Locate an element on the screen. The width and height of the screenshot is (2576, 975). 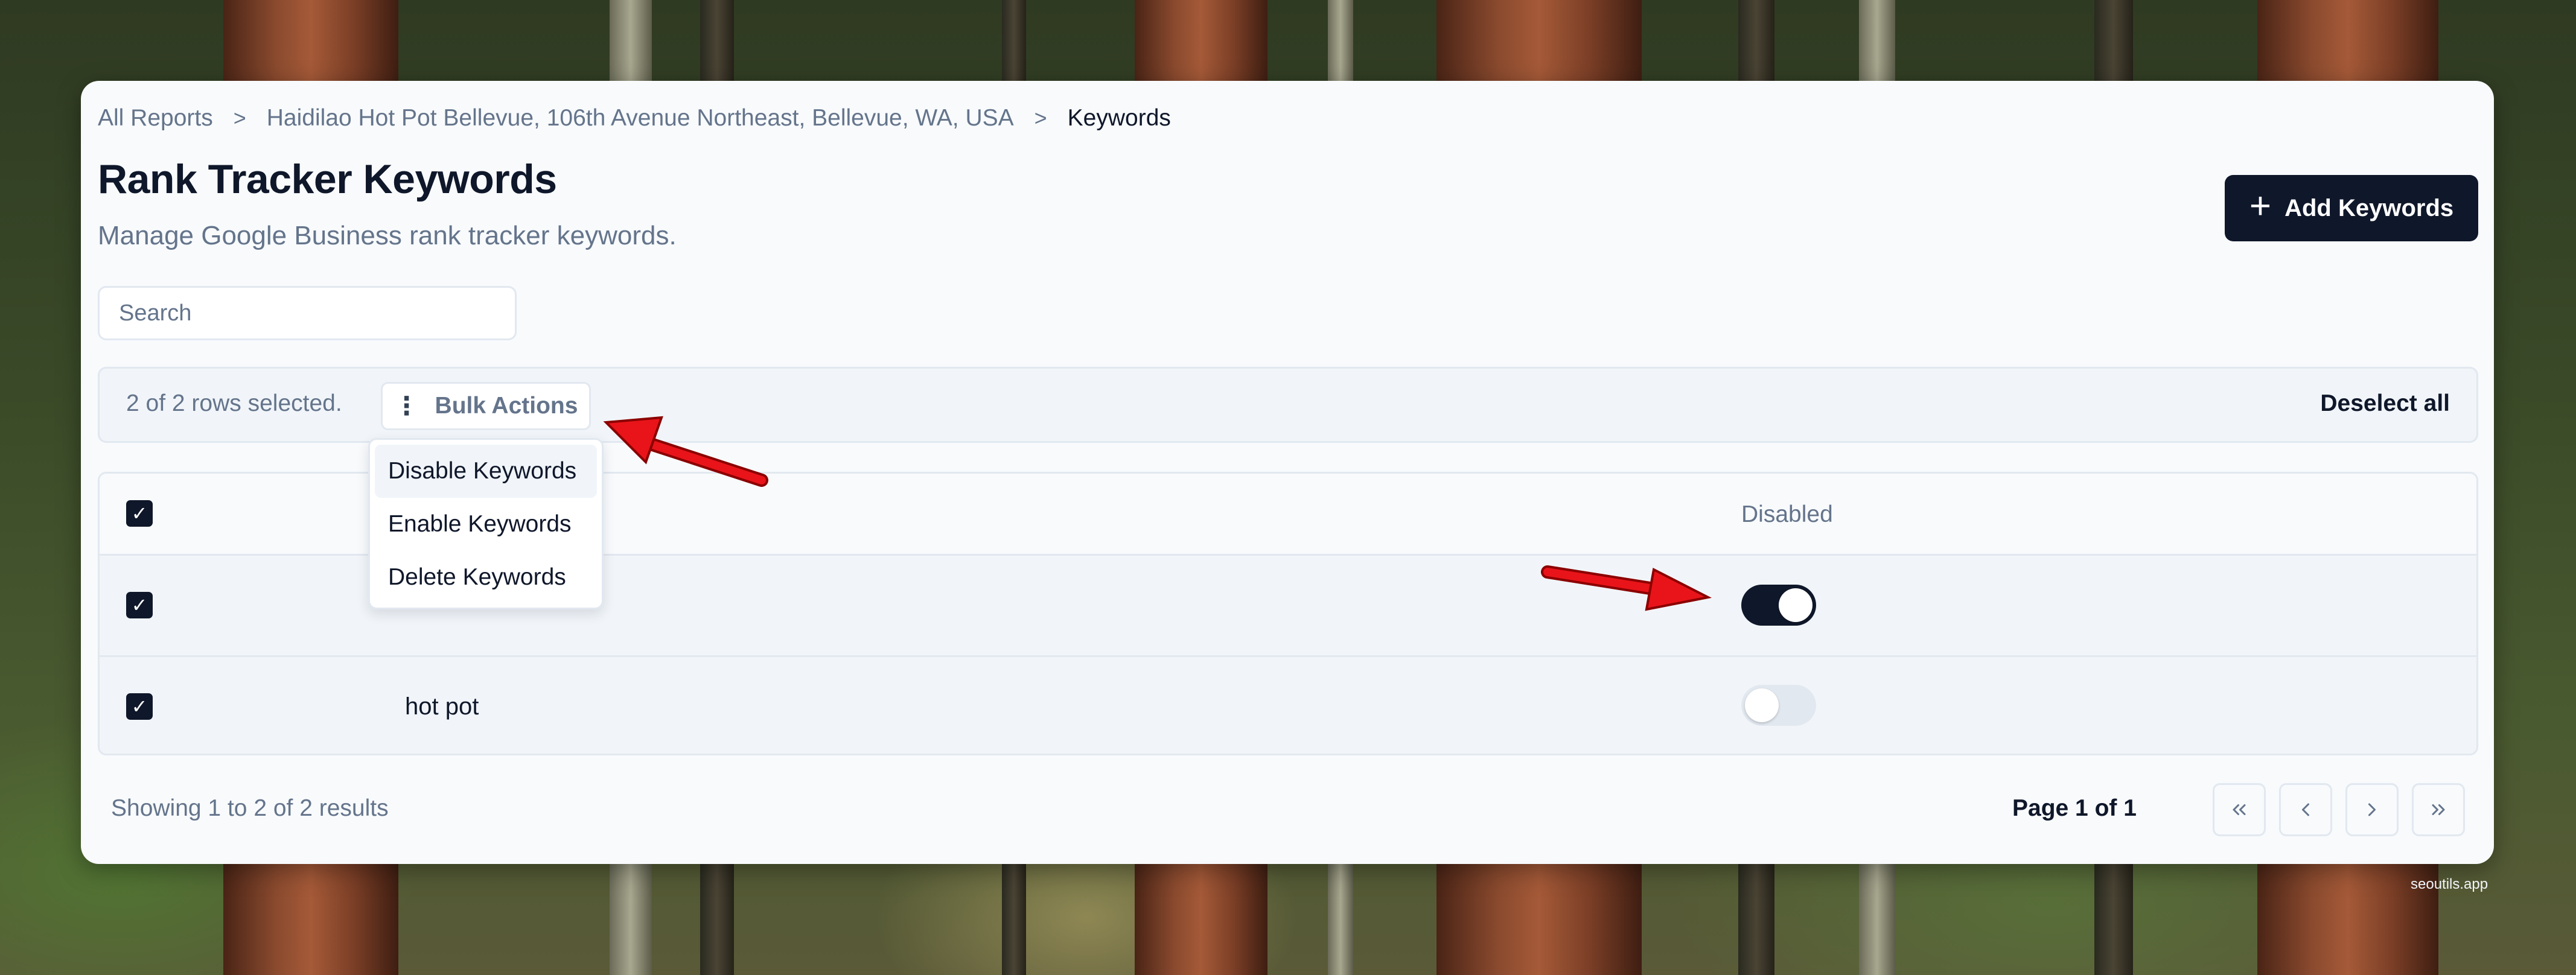
selection-count: 2 of 2 rows selected. is located at coordinates (234, 403).